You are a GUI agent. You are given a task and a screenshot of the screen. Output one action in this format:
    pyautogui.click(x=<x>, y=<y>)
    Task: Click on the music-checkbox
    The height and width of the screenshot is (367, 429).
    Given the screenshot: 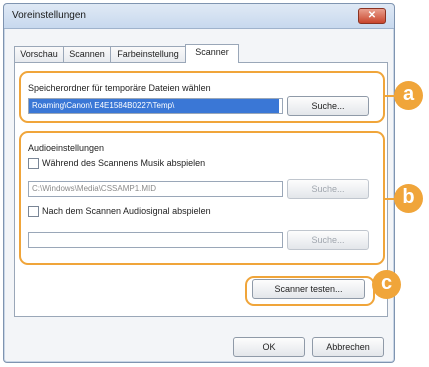 What is the action you would take?
    pyautogui.click(x=33, y=163)
    